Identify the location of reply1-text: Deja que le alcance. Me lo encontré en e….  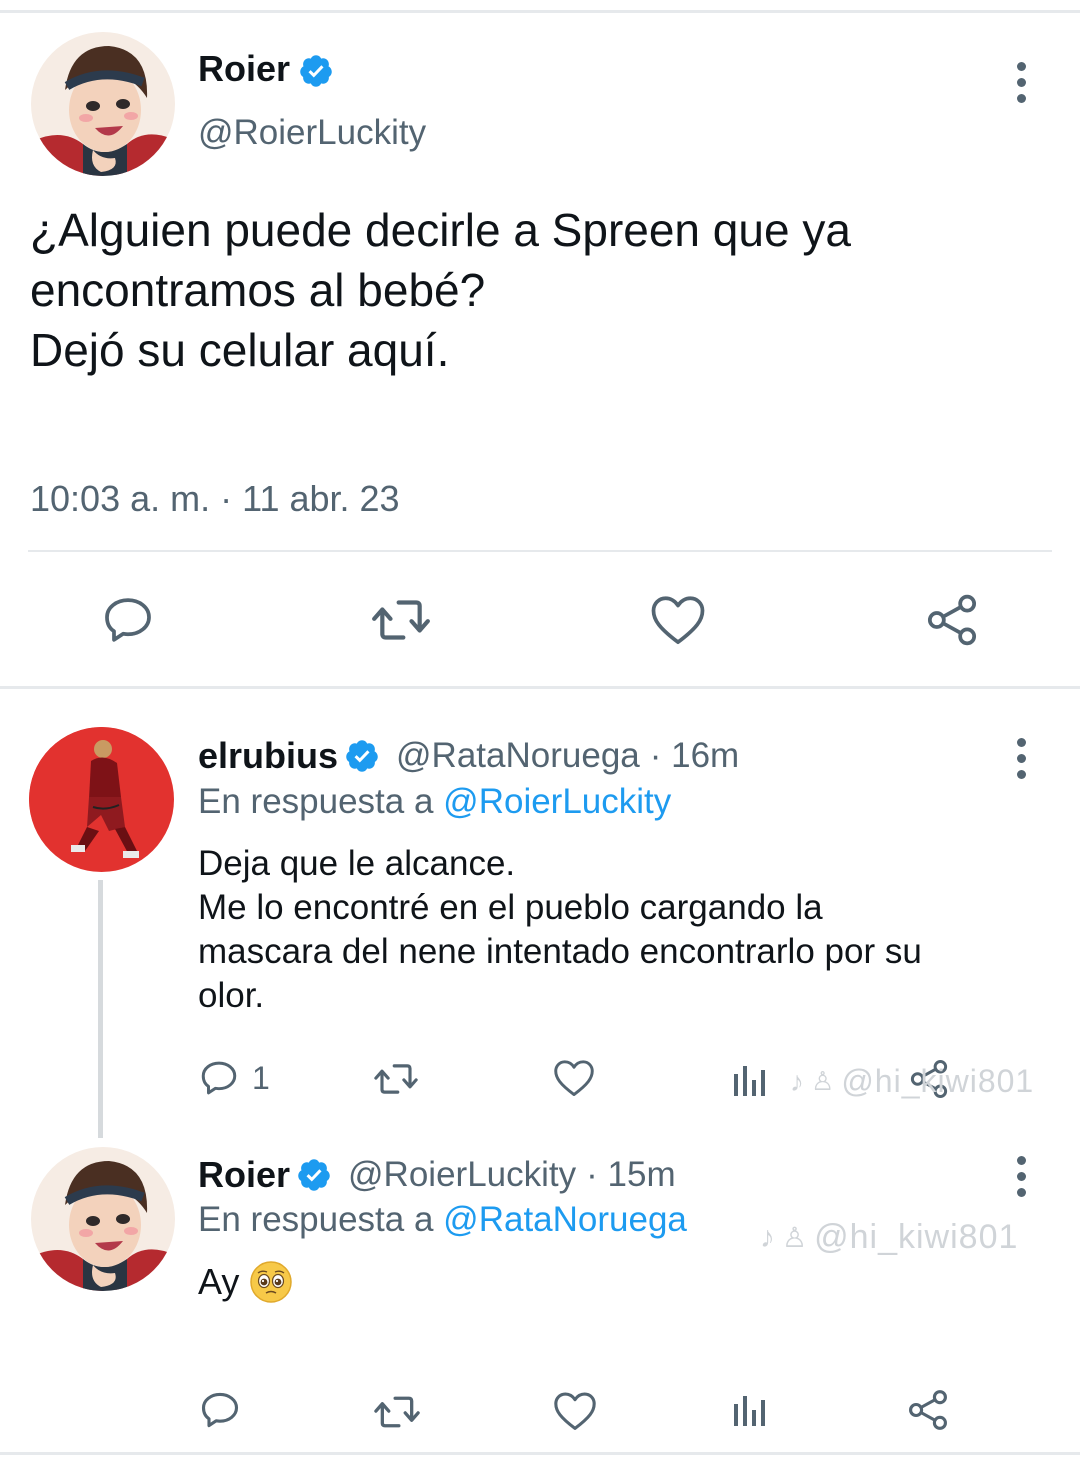
(560, 929).